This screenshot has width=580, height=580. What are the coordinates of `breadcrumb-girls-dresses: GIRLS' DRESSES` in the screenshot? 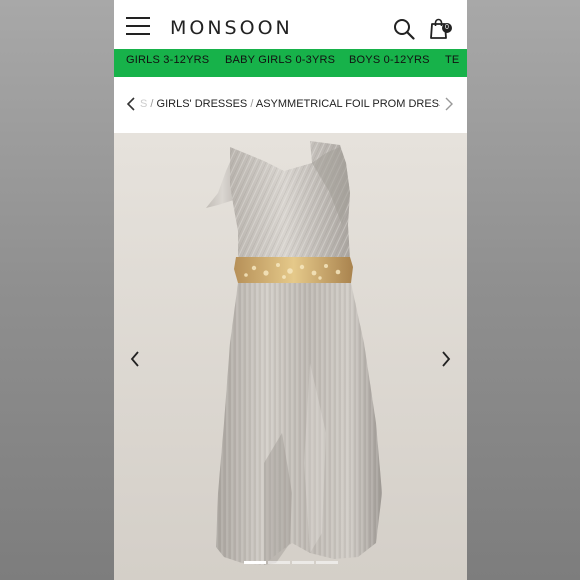 It's located at (202, 104).